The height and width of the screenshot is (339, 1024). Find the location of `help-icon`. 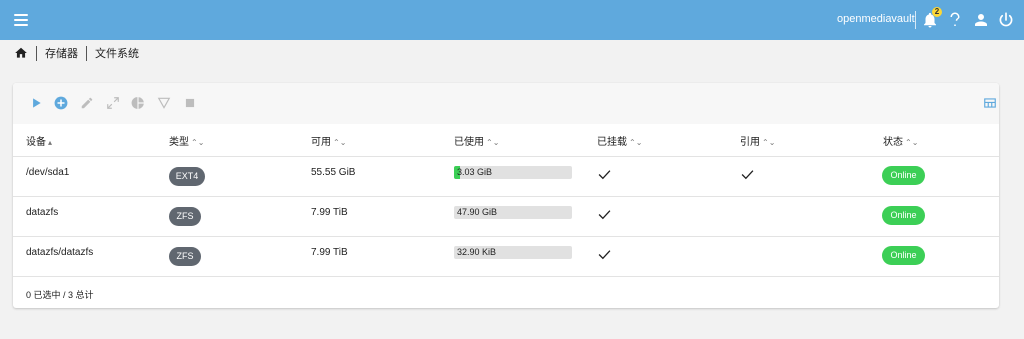

help-icon is located at coordinates (955, 20).